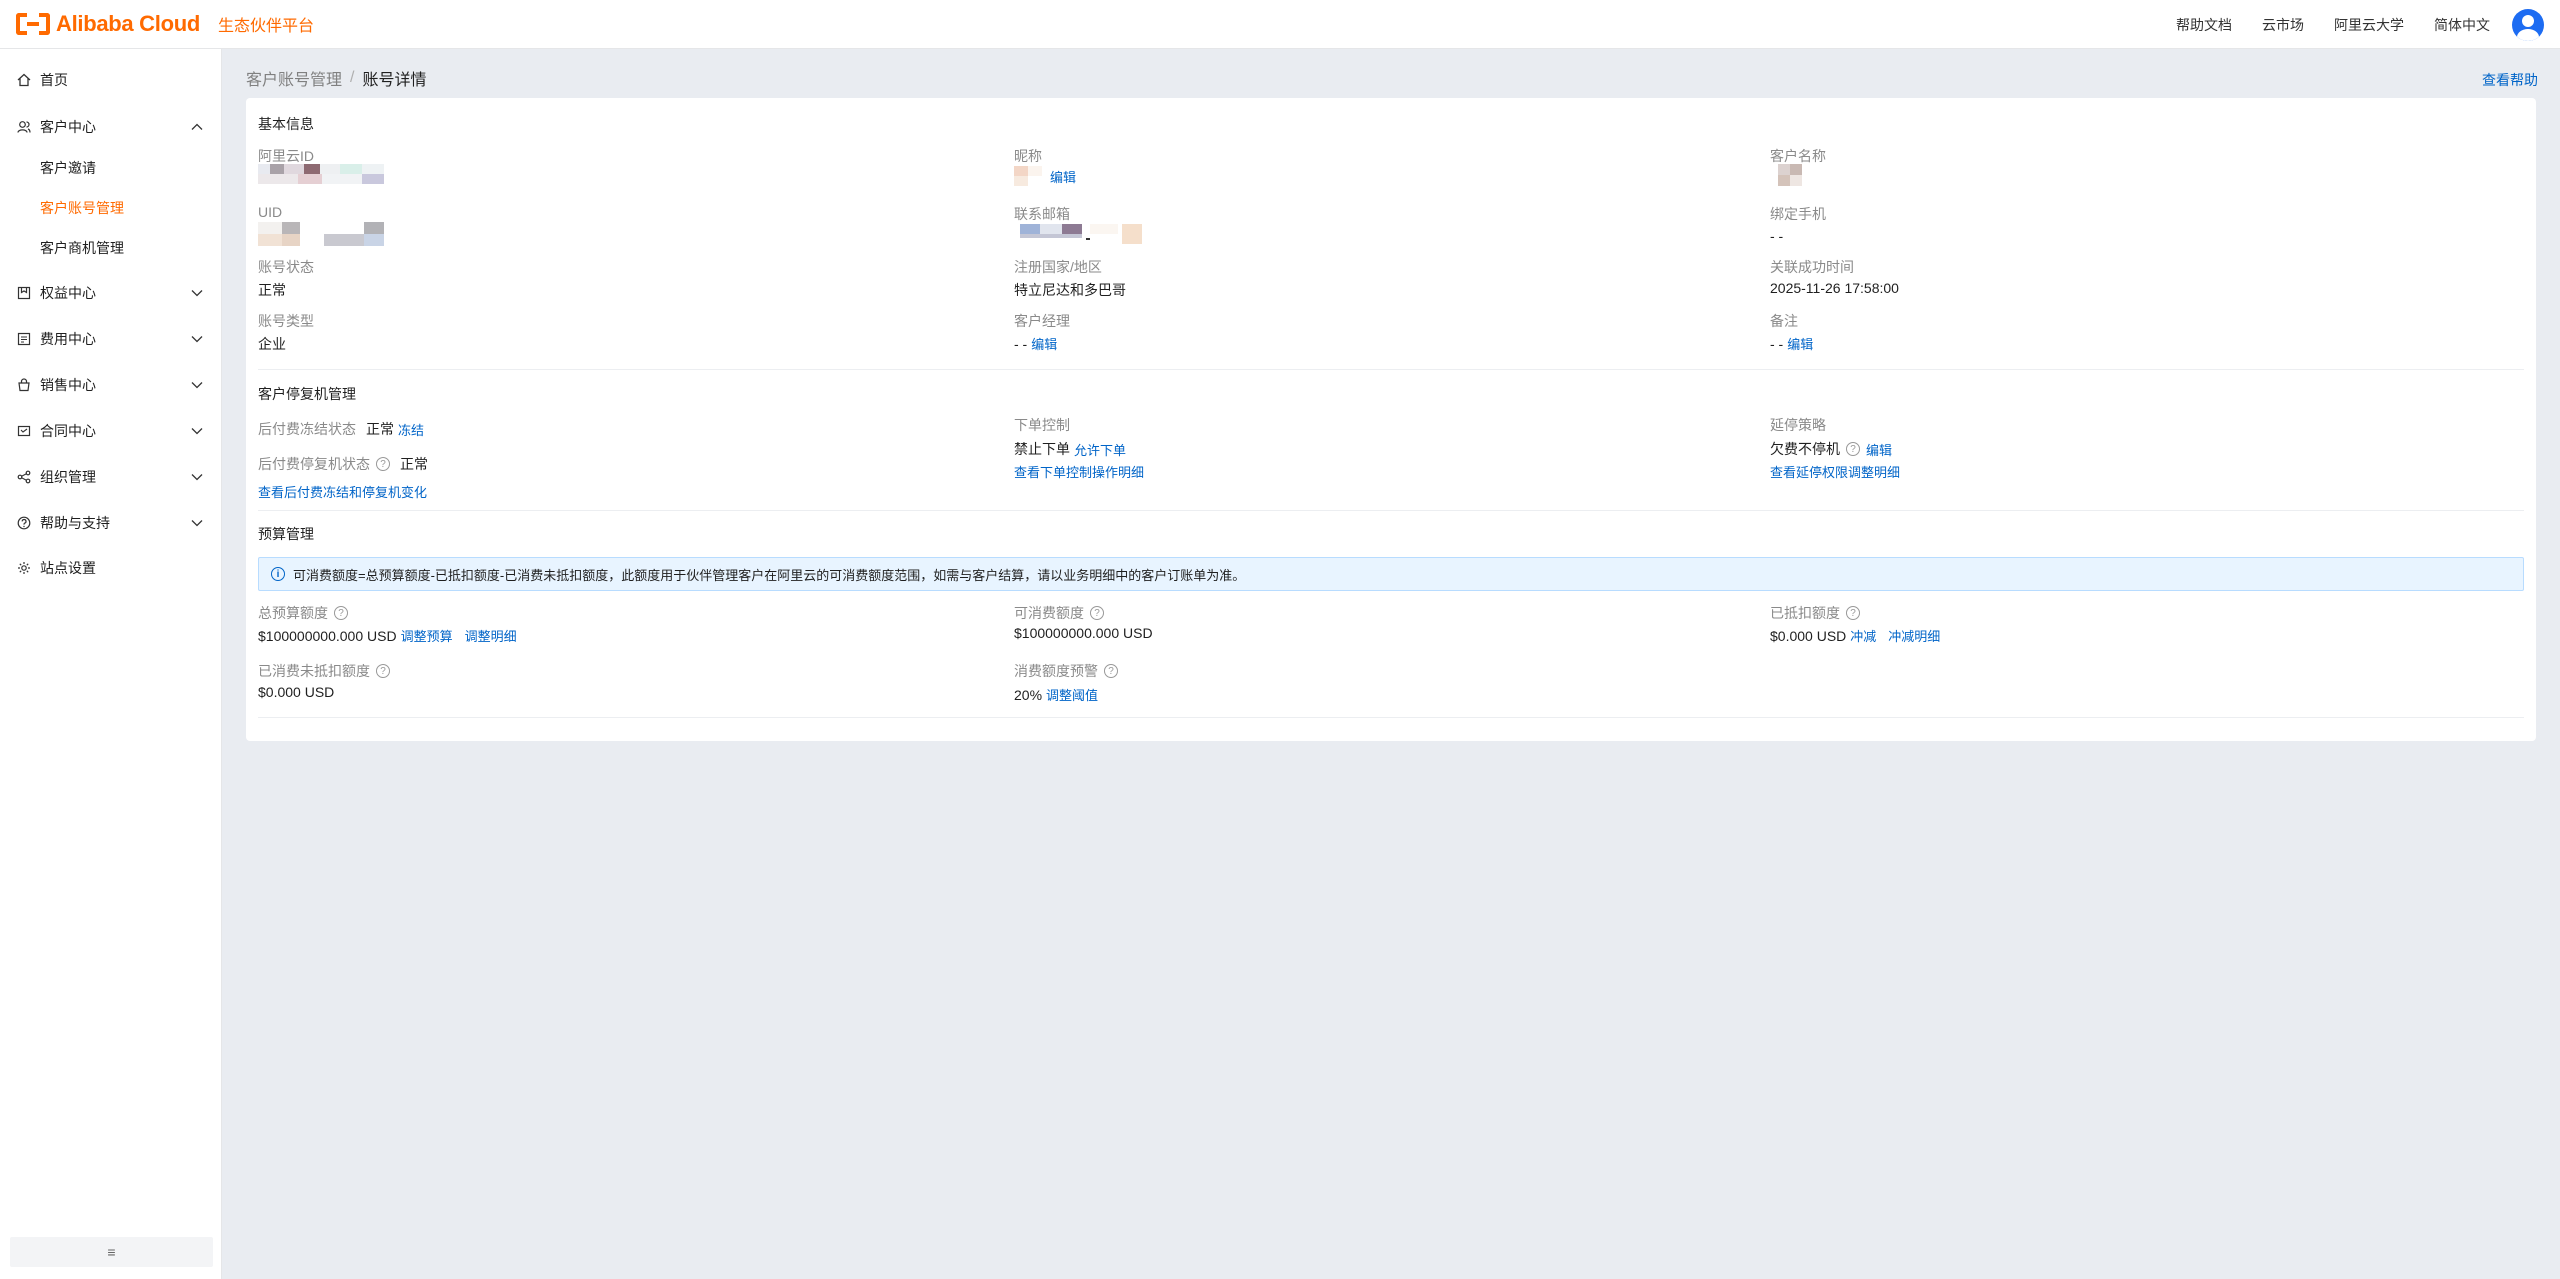  I want to click on total-budget-label-row: 总预算额度 ?, so click(303, 613).